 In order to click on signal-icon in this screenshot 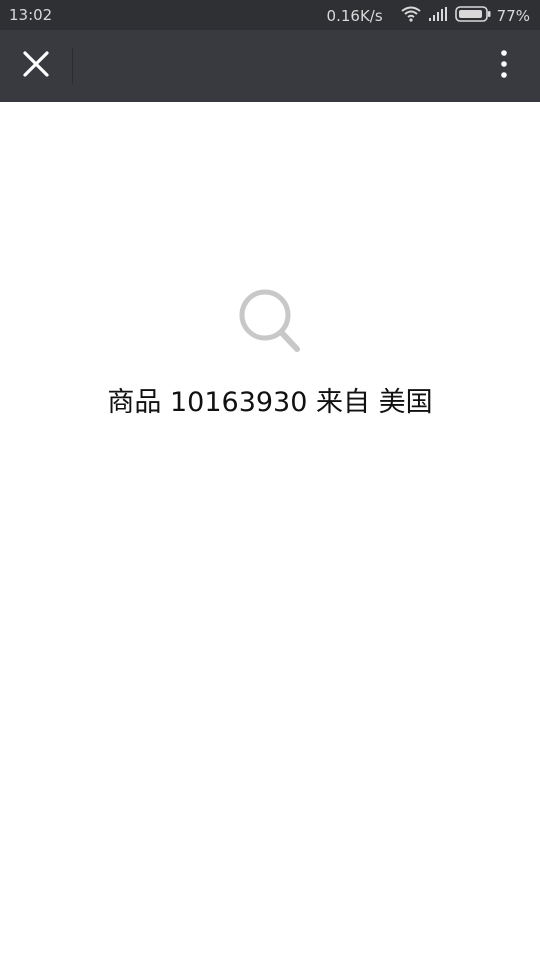, I will do `click(437, 16)`.